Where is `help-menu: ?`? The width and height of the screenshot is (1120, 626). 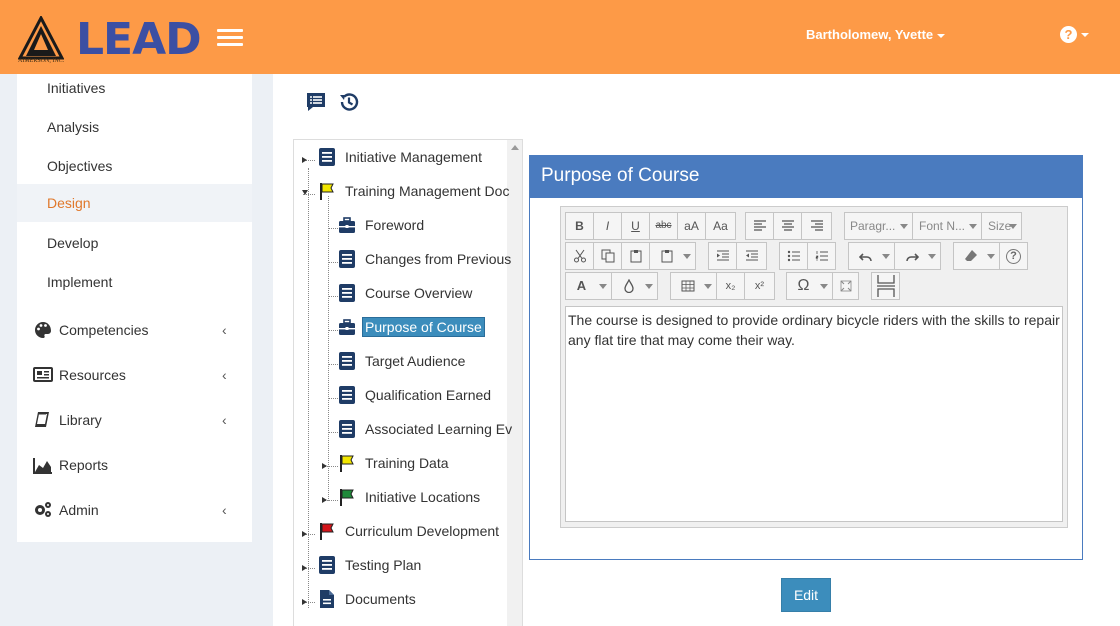 help-menu: ? is located at coordinates (1074, 35).